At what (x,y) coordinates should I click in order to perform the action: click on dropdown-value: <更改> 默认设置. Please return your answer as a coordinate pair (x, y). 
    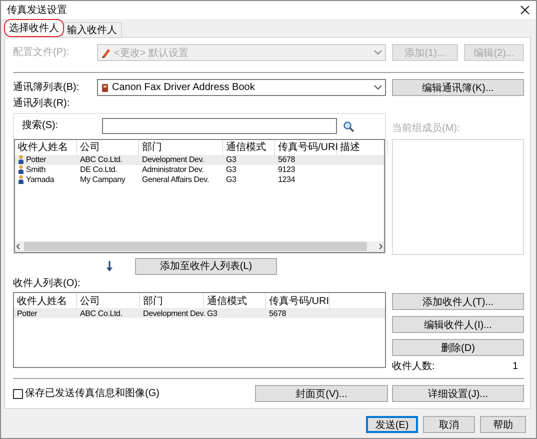
    Looking at the image, I should click on (152, 53).